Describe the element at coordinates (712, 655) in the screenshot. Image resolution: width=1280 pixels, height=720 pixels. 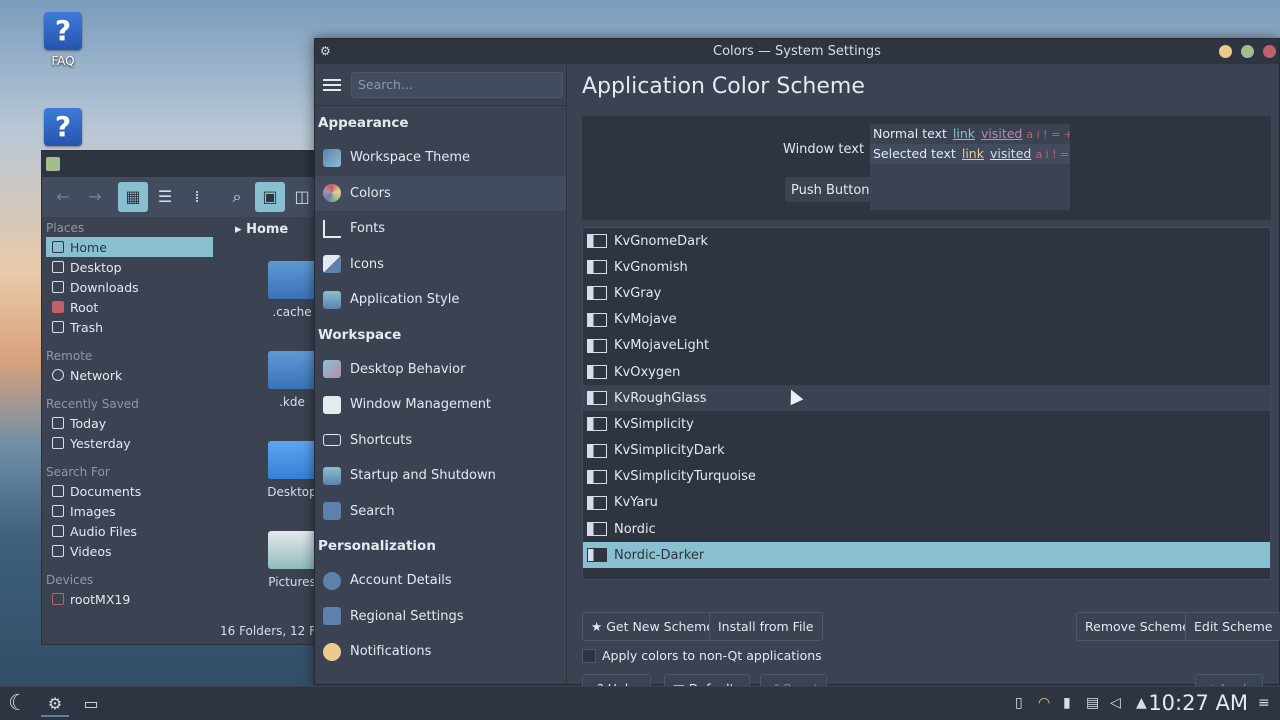
I see `apply-non-qt-label: Apply colors to non-Qt applications` at that location.